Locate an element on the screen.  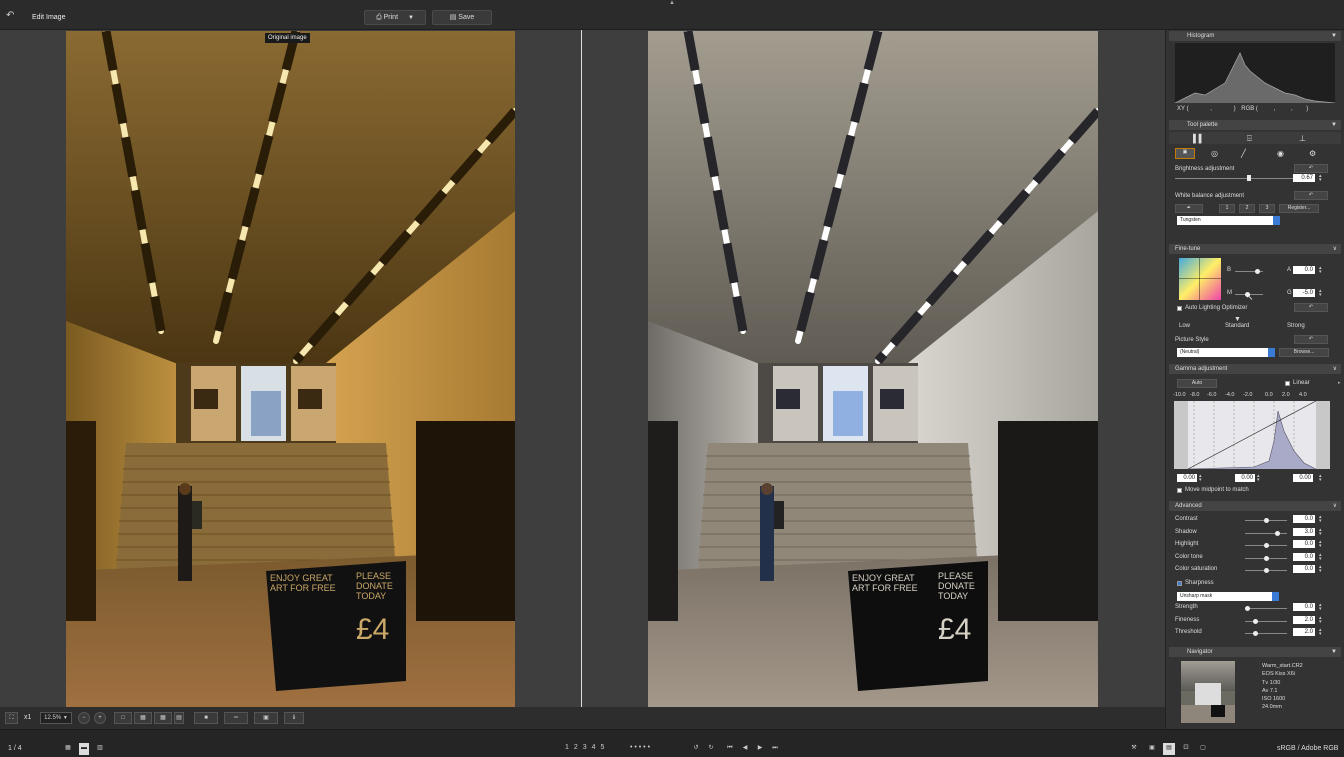
settings-tab-icon: ⚙ is located at coordinates (1312, 153).